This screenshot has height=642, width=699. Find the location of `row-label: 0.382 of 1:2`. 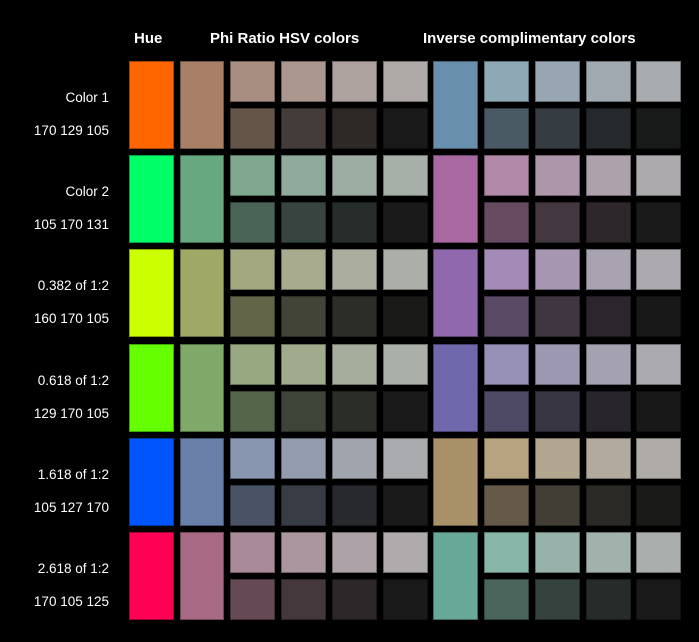

row-label: 0.382 of 1:2 is located at coordinates (73, 286).